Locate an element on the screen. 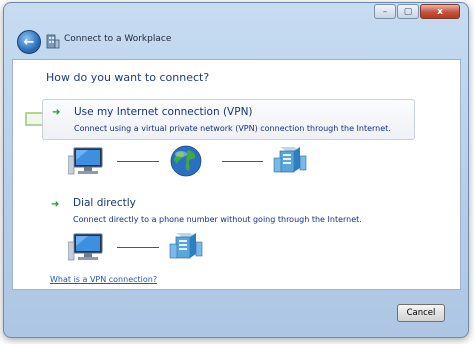 This screenshot has width=474, height=344. dial-option-title: Dial directly is located at coordinates (104, 203).